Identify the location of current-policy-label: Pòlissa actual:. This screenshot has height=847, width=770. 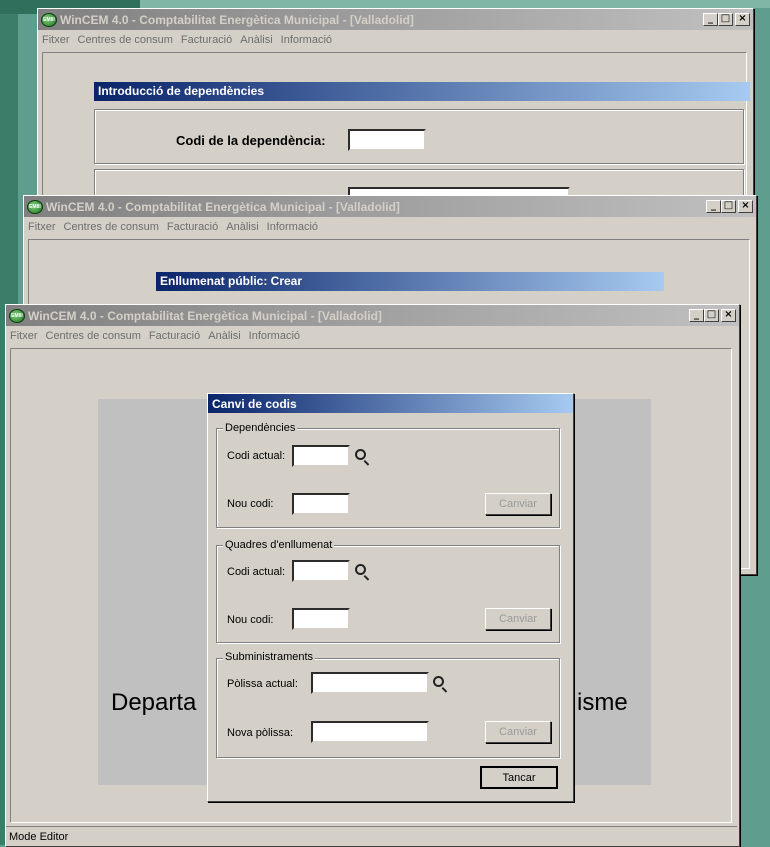
(262, 684).